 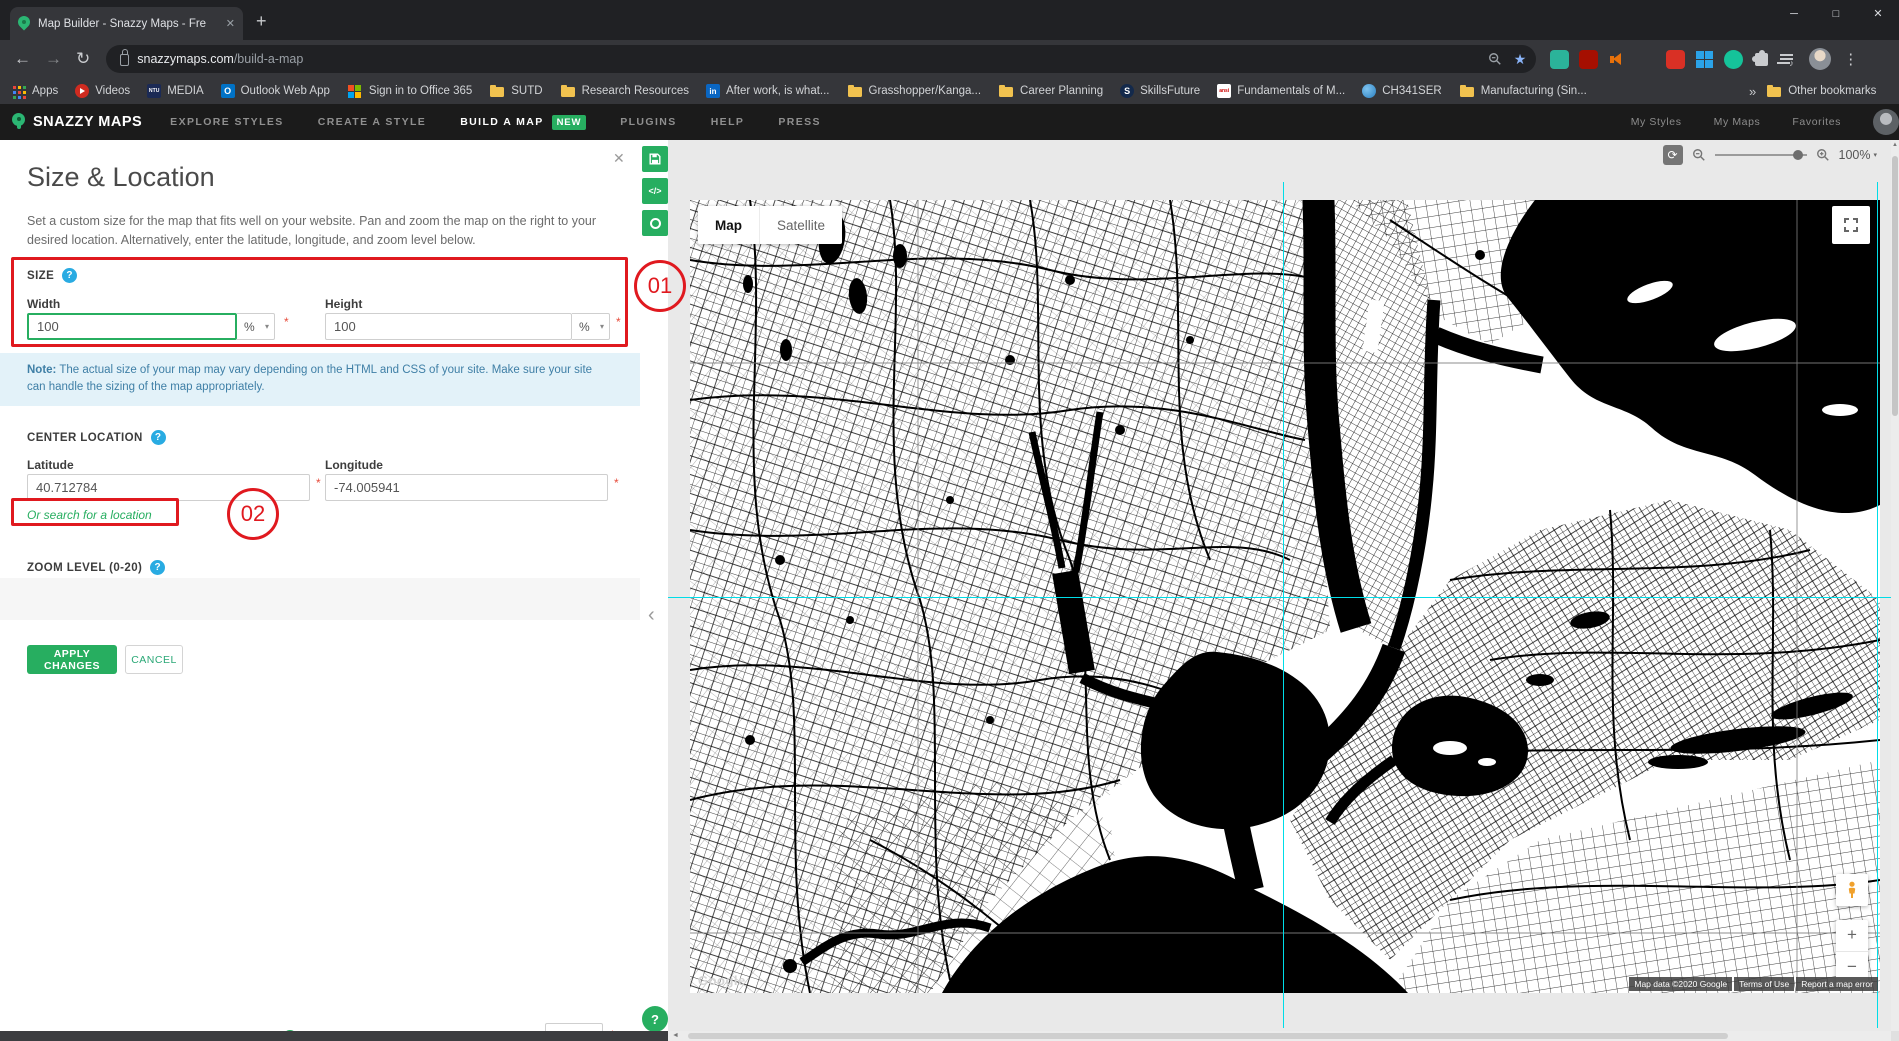 What do you see at coordinates (1734, 59) in the screenshot?
I see `grammarly-extension-icon` at bounding box center [1734, 59].